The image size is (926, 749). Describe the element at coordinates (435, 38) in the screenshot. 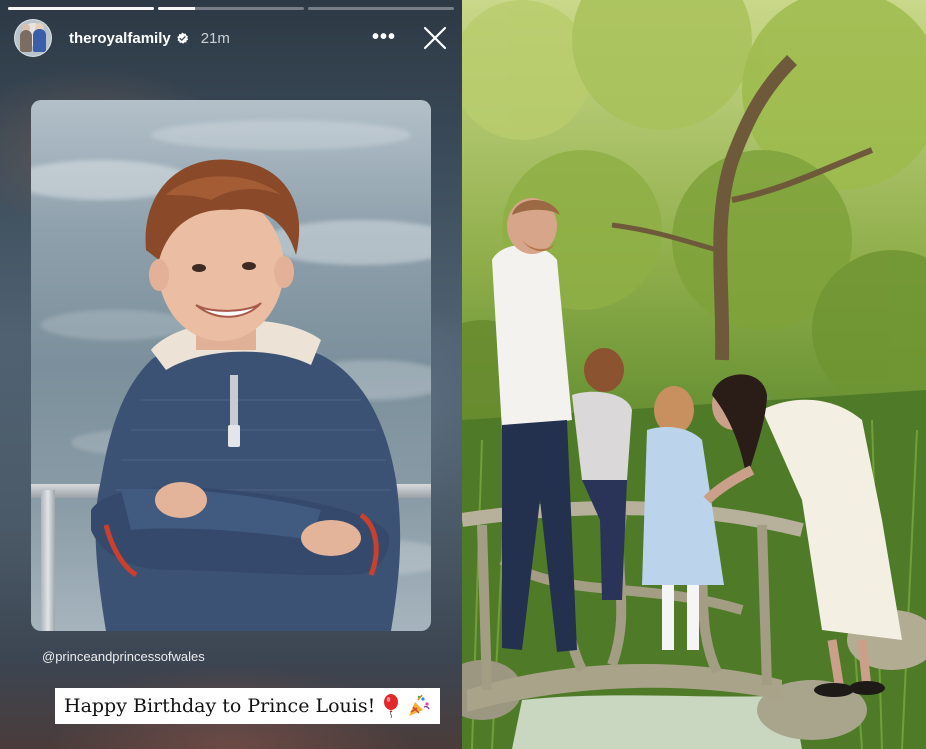

I see `close-icon` at that location.